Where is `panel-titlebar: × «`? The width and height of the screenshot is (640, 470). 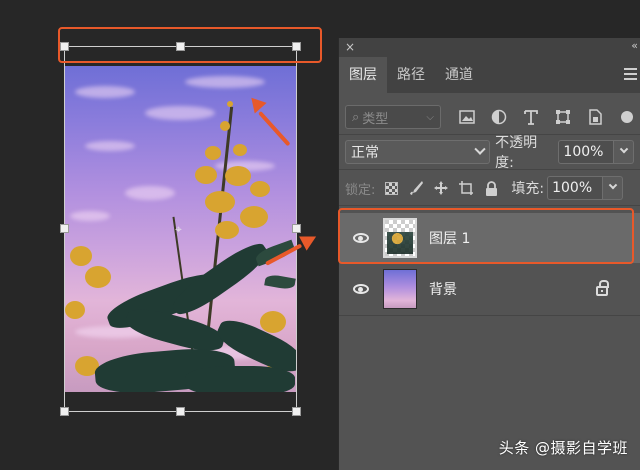 panel-titlebar: × « is located at coordinates (489, 47).